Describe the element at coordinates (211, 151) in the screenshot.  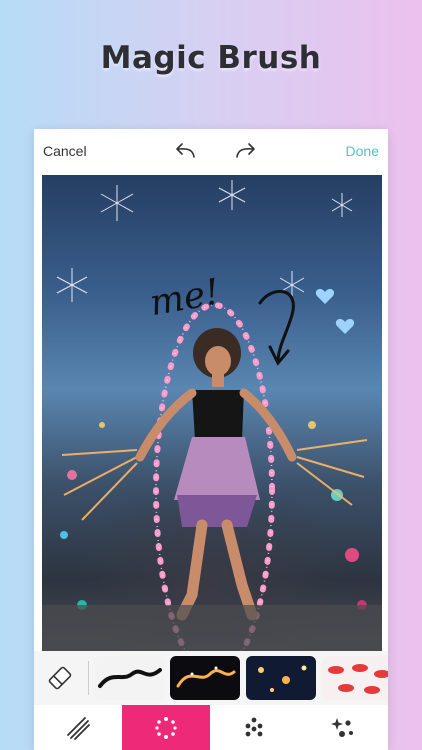
I see `editor-top-bar: Cancel Done` at that location.